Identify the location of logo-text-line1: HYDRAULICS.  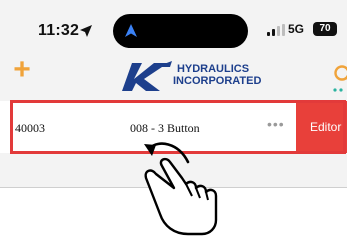
(213, 69).